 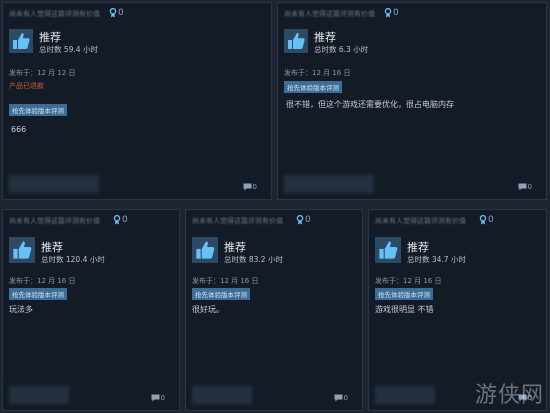 What do you see at coordinates (509, 395) in the screenshot?
I see `site-watermark: 游侠网` at bounding box center [509, 395].